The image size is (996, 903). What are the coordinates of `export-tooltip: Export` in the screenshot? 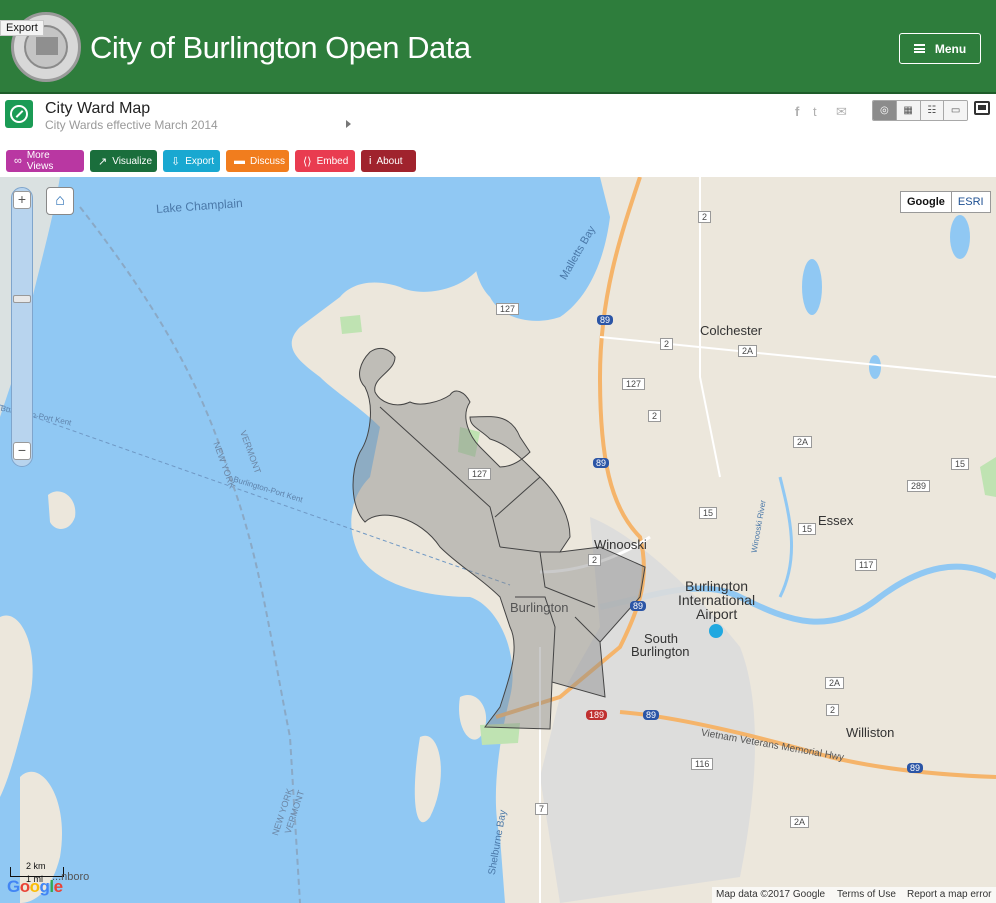 It's located at (22, 28).